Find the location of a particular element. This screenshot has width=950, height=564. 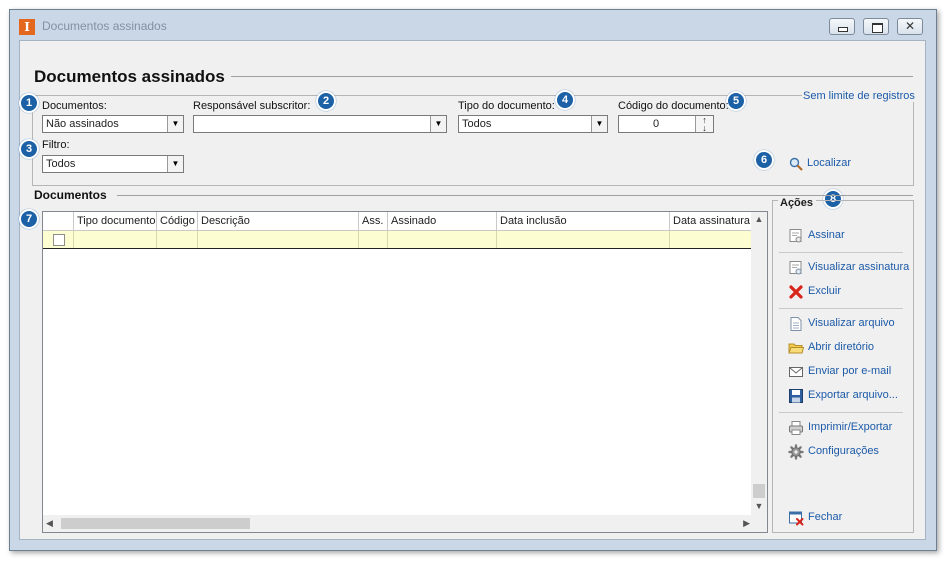

row-select-cell is located at coordinates (58, 239).